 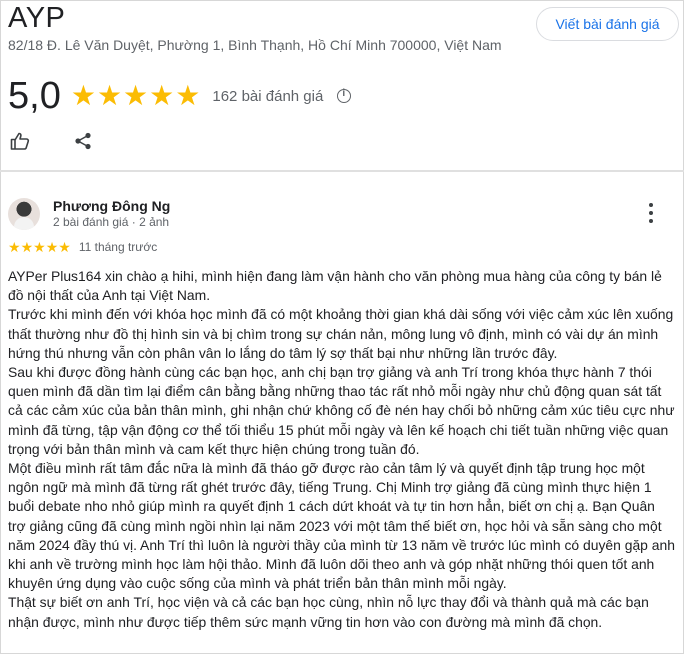 I want to click on review-count: 162 bài đánh giá, so click(x=267, y=96).